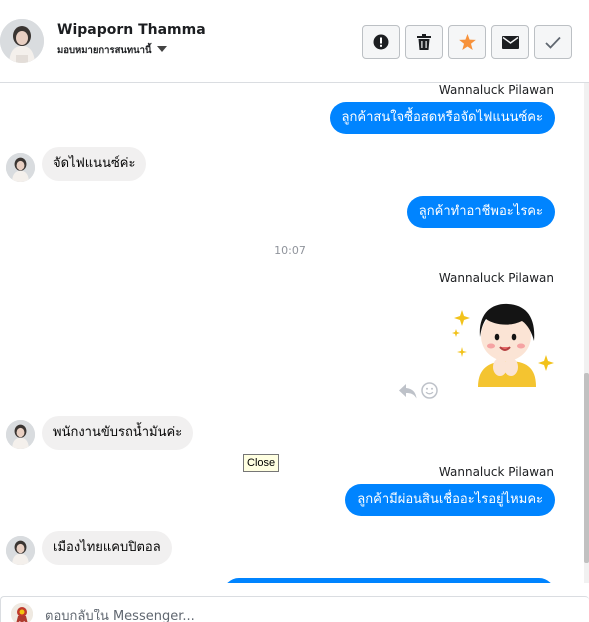 This screenshot has width=589, height=622. Describe the element at coordinates (480, 212) in the screenshot. I see `outgoing-message: ลูกค้าทำอาชีพอะไรคะ` at that location.